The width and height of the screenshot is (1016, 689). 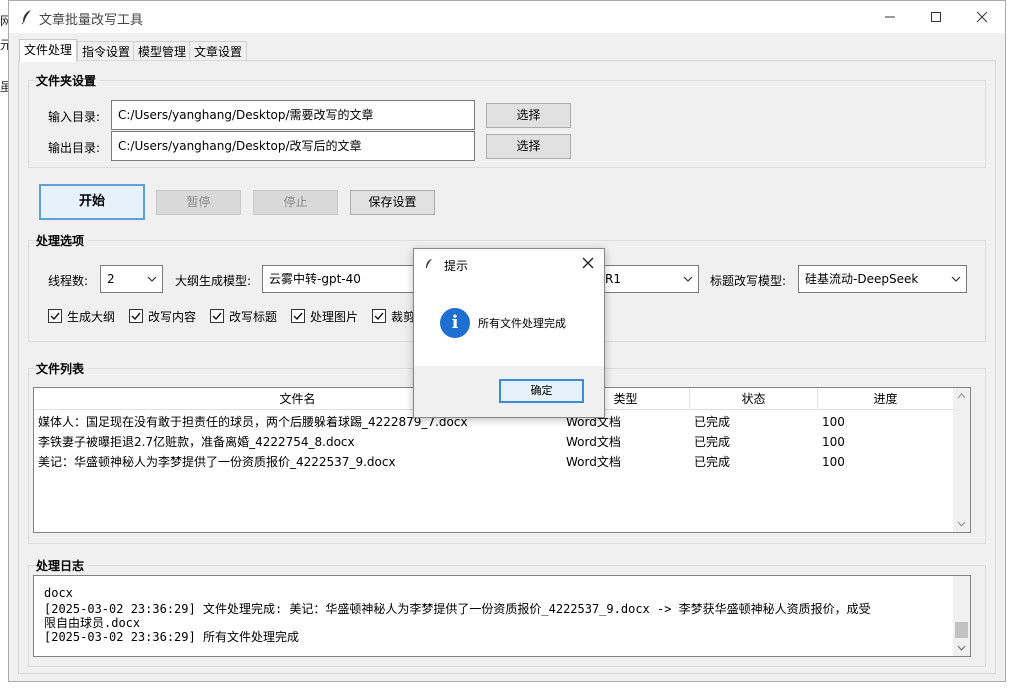 I want to click on file-list-title: 文件列表, so click(x=62, y=368).